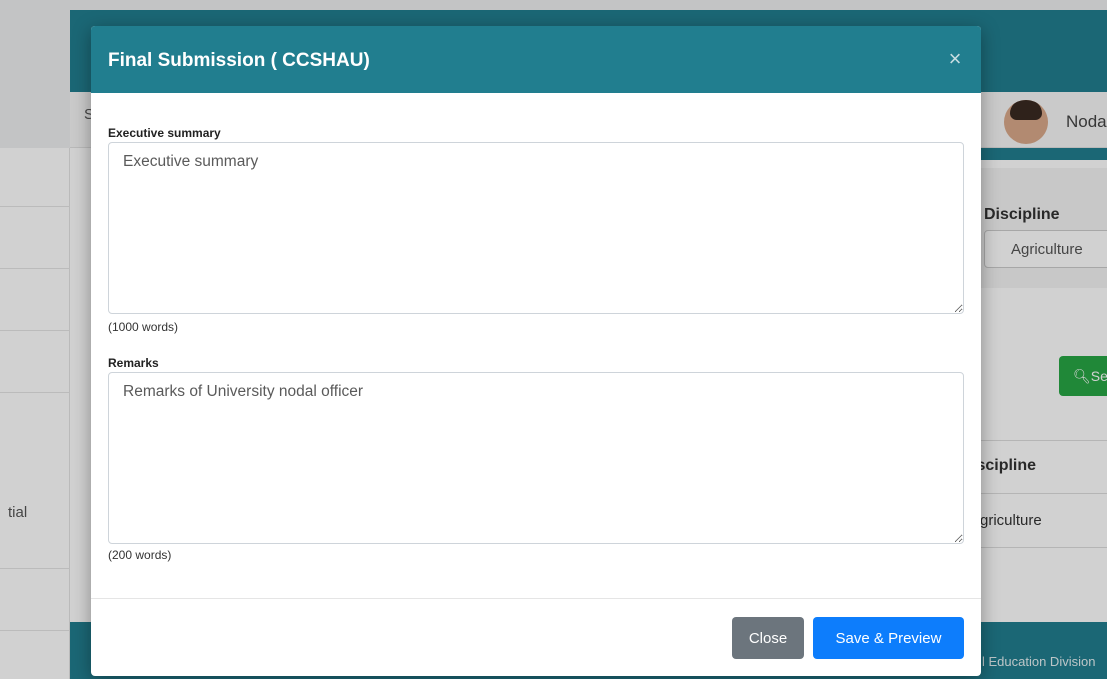 Image resolution: width=1107 pixels, height=679 pixels. Describe the element at coordinates (133, 363) in the screenshot. I see `remarks-label: Remarks` at that location.